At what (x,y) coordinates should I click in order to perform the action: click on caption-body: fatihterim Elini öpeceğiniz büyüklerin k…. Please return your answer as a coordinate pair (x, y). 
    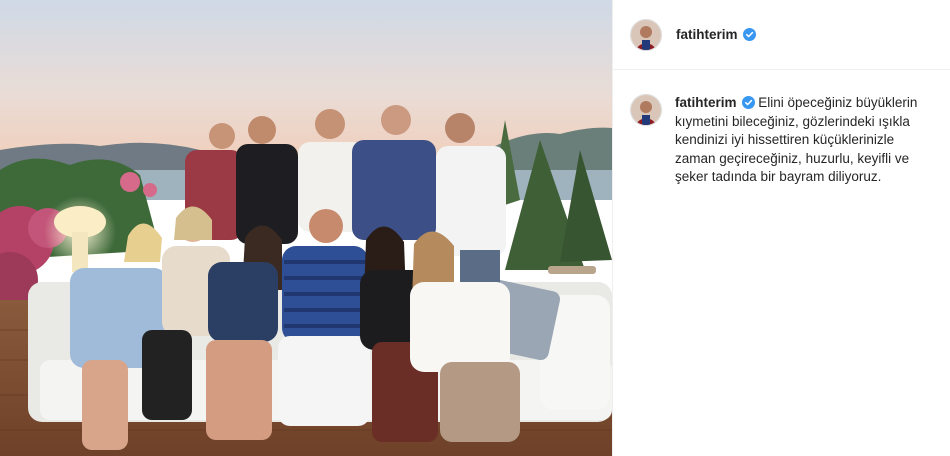
    Looking at the image, I should click on (804, 140).